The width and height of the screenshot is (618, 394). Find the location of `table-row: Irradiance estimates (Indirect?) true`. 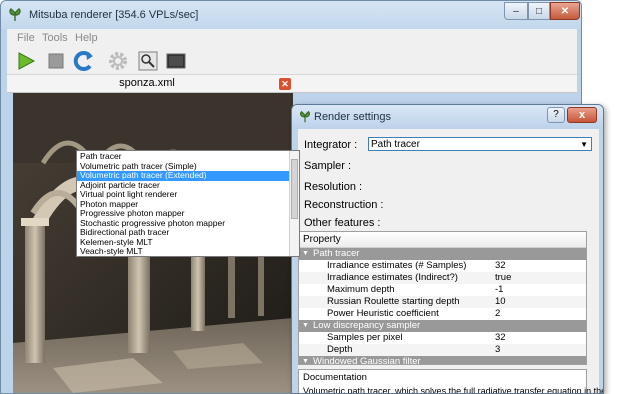

table-row: Irradiance estimates (Indirect?) true is located at coordinates (442, 278).